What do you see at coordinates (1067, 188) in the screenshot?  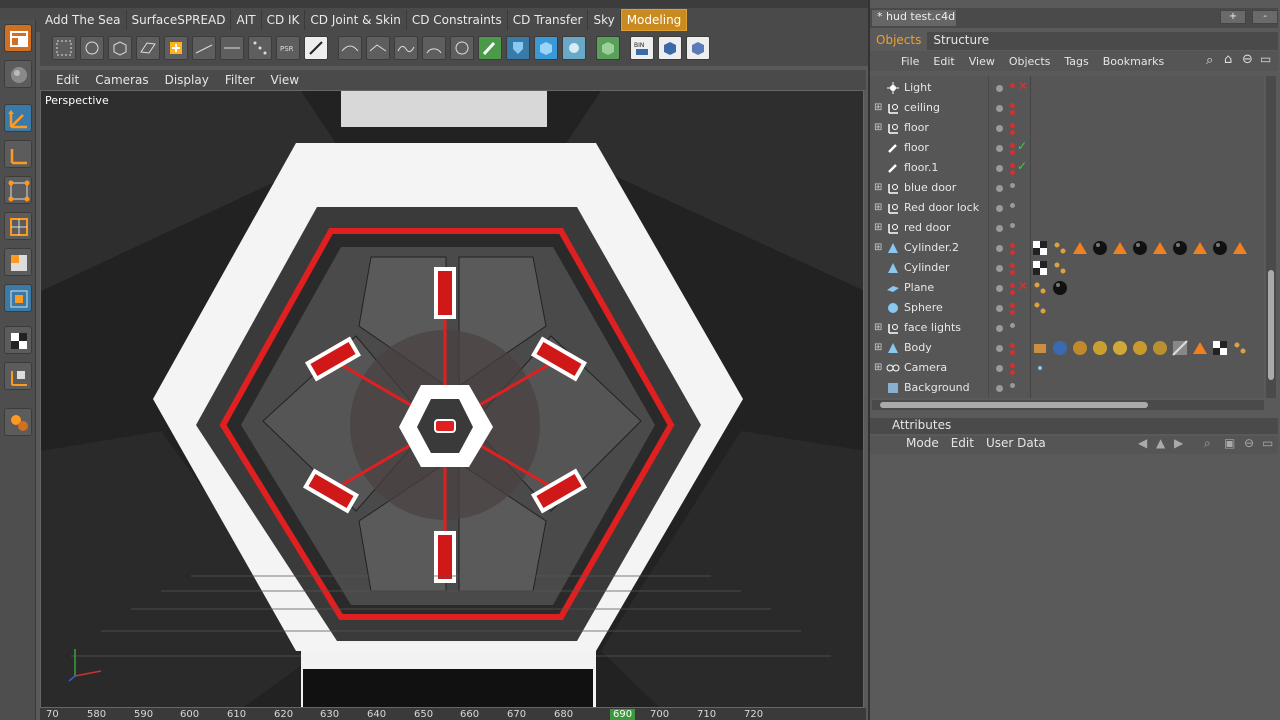 I see `object-row-blue-door: ⊞ blue door` at bounding box center [1067, 188].